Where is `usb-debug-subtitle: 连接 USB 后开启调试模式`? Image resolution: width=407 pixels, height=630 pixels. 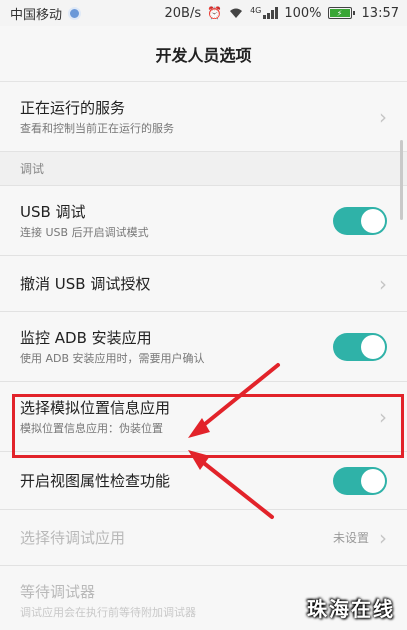 usb-debug-subtitle: 连接 USB 后开启调试模式 is located at coordinates (84, 232).